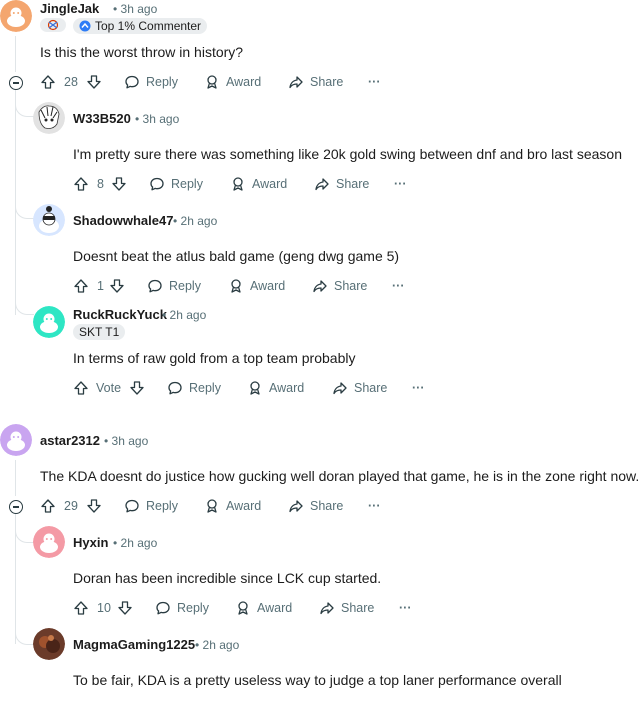 The image size is (643, 701). What do you see at coordinates (123, 220) in the screenshot?
I see `comment-author: Shadowwhale47` at bounding box center [123, 220].